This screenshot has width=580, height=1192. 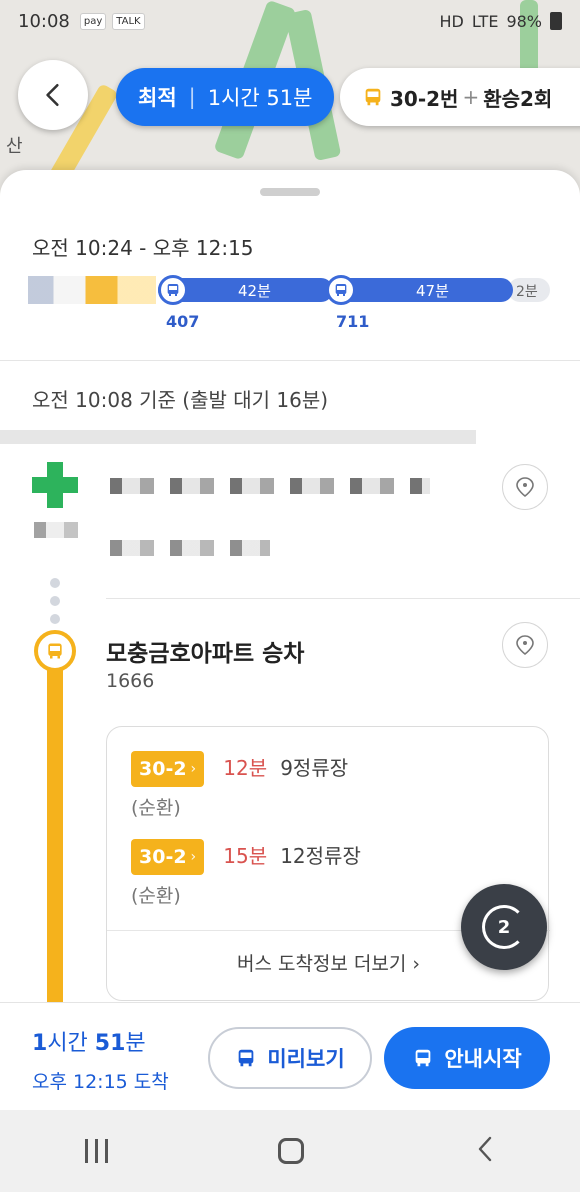 I want to click on status-time: 10:08, so click(x=44, y=21).